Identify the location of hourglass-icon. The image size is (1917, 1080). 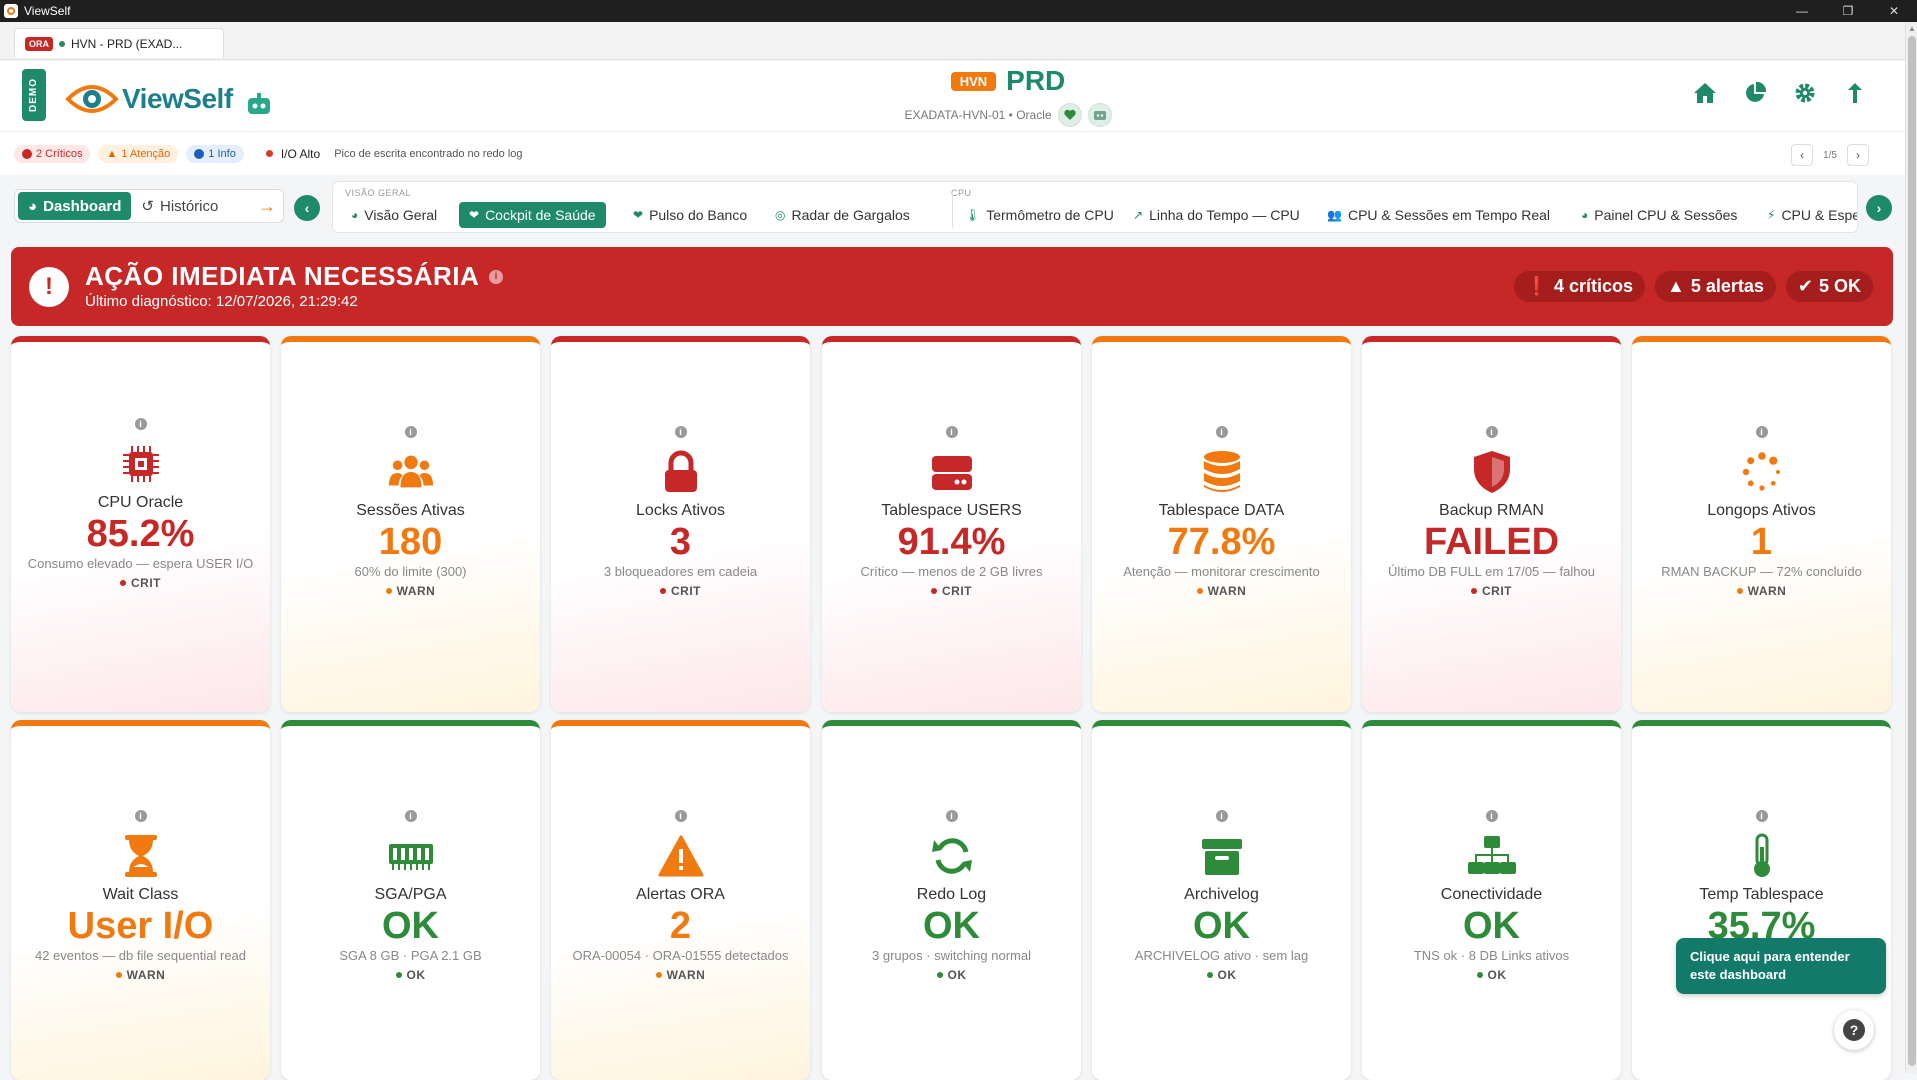
(141, 856).